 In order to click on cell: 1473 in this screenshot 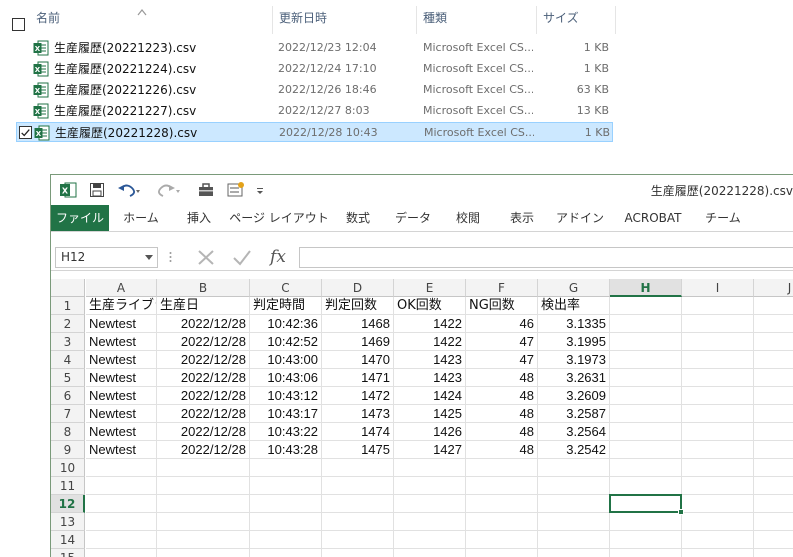, I will do `click(358, 414)`.